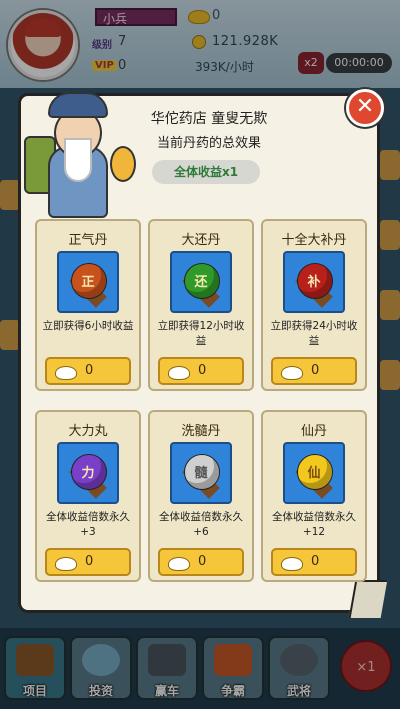  I want to click on pill-image: 髓, so click(201, 473).